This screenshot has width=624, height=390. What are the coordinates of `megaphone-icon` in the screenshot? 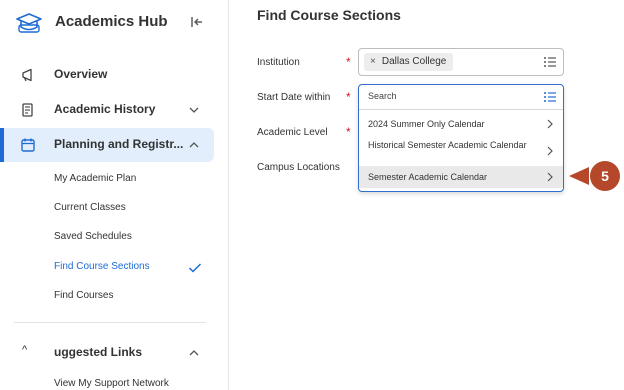 It's located at (27, 75).